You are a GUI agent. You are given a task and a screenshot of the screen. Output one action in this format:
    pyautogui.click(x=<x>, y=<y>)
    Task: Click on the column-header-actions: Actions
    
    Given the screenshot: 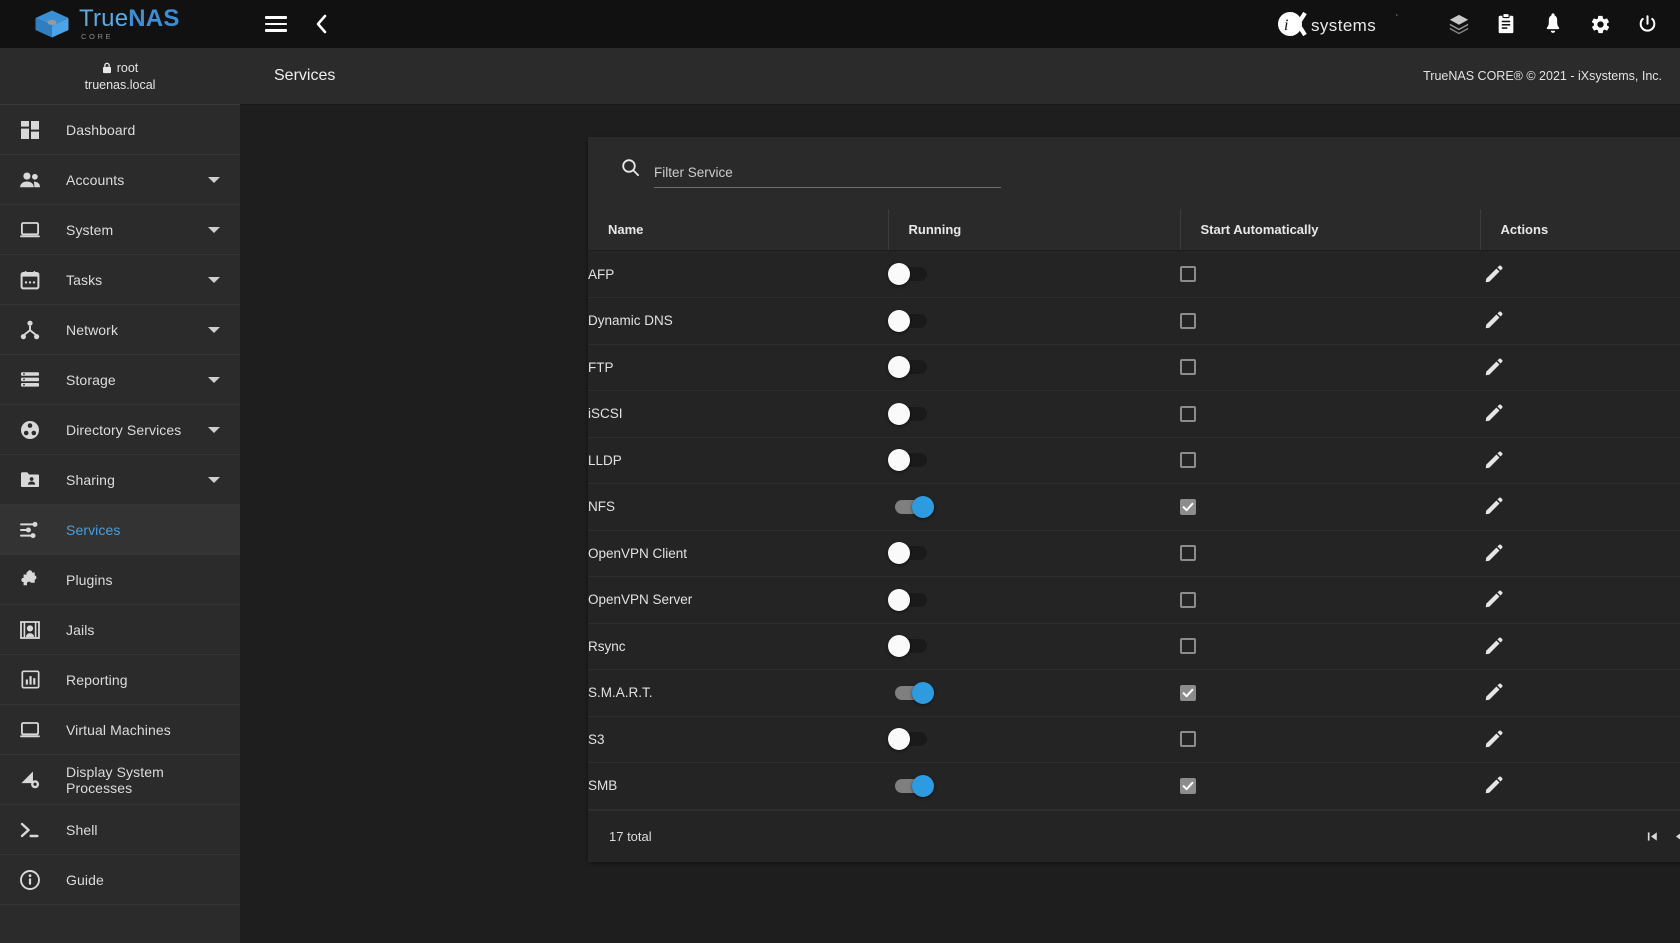 What is the action you would take?
    pyautogui.click(x=1580, y=230)
    